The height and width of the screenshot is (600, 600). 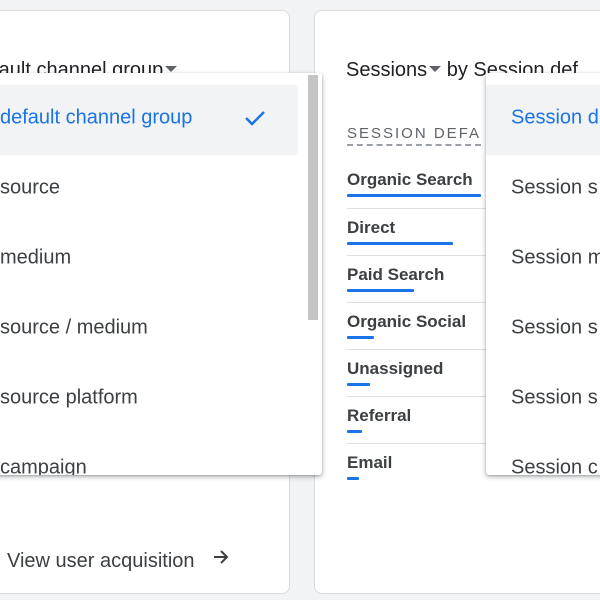 I want to click on row-label: Organic Search, so click(x=410, y=179).